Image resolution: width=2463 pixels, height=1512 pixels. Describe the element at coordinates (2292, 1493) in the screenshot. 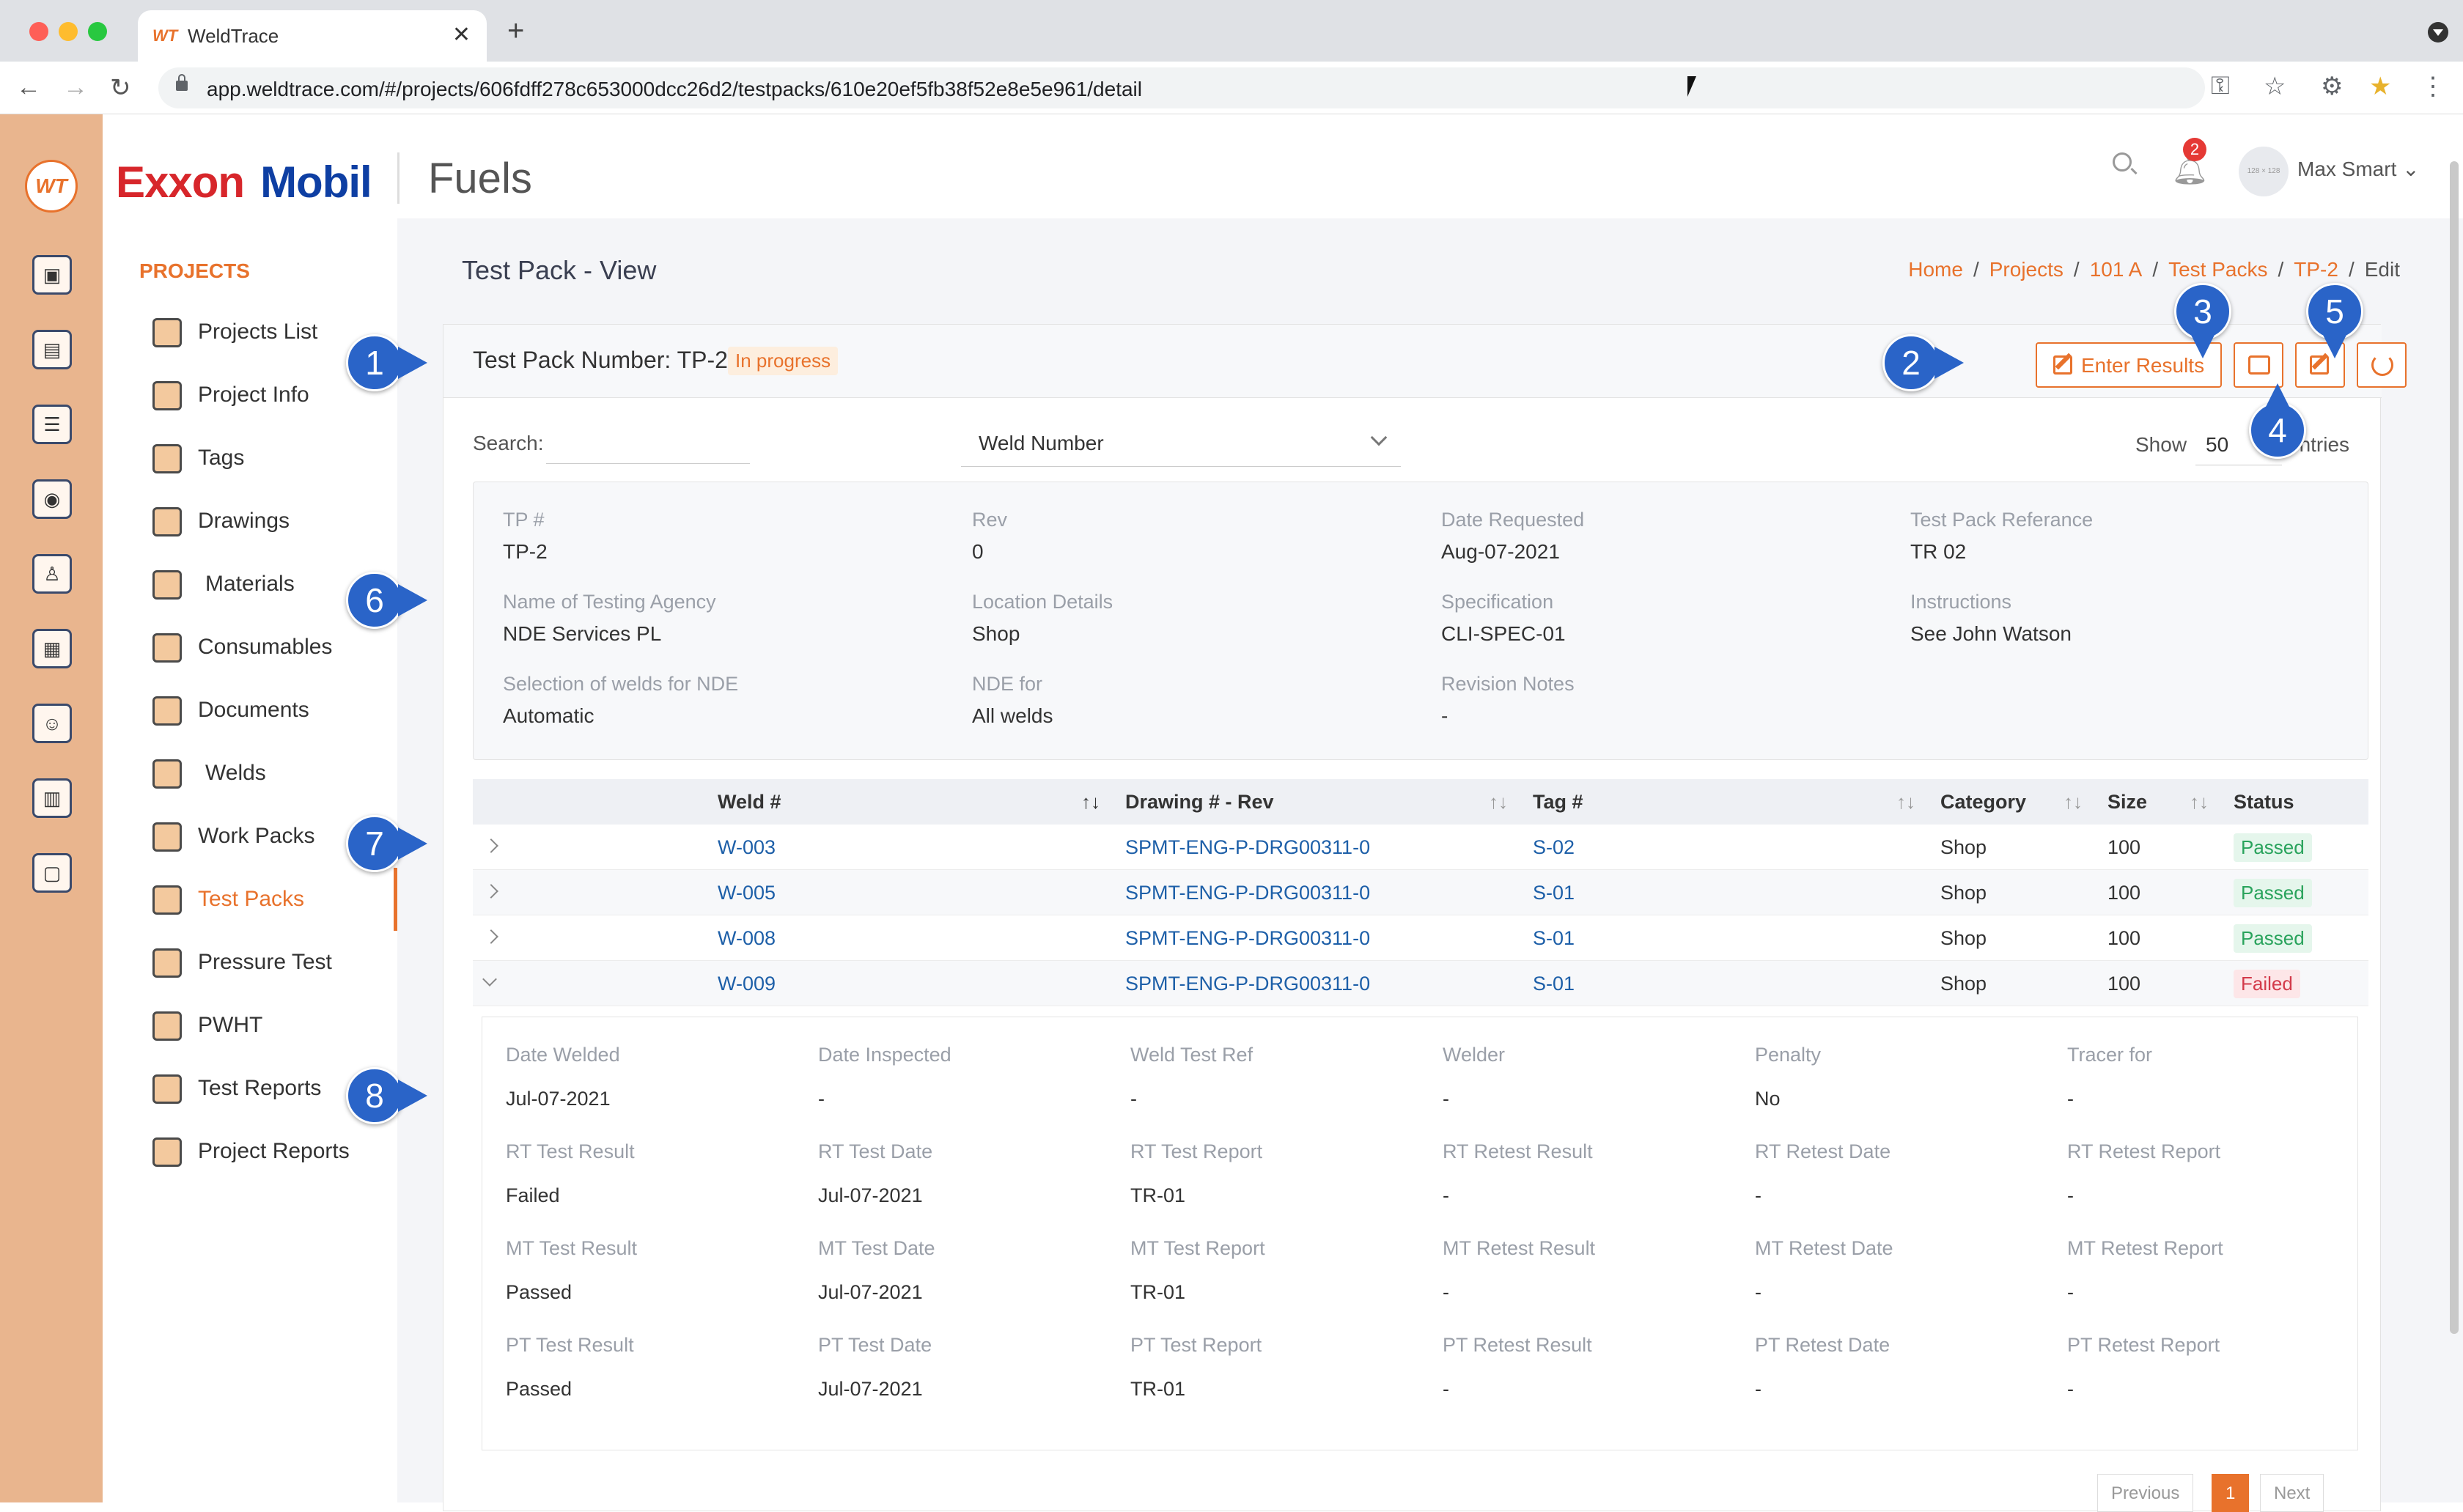

I see `next-page-button: Next` at that location.